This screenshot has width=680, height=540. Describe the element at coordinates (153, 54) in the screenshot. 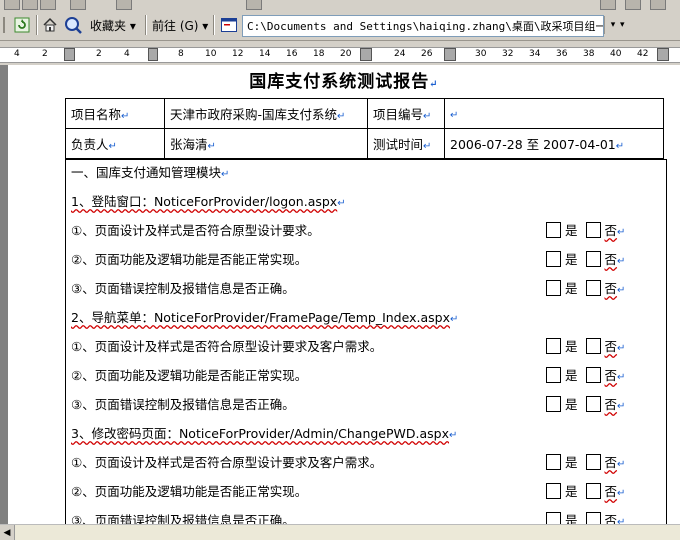

I see `tab-stop-marker` at that location.